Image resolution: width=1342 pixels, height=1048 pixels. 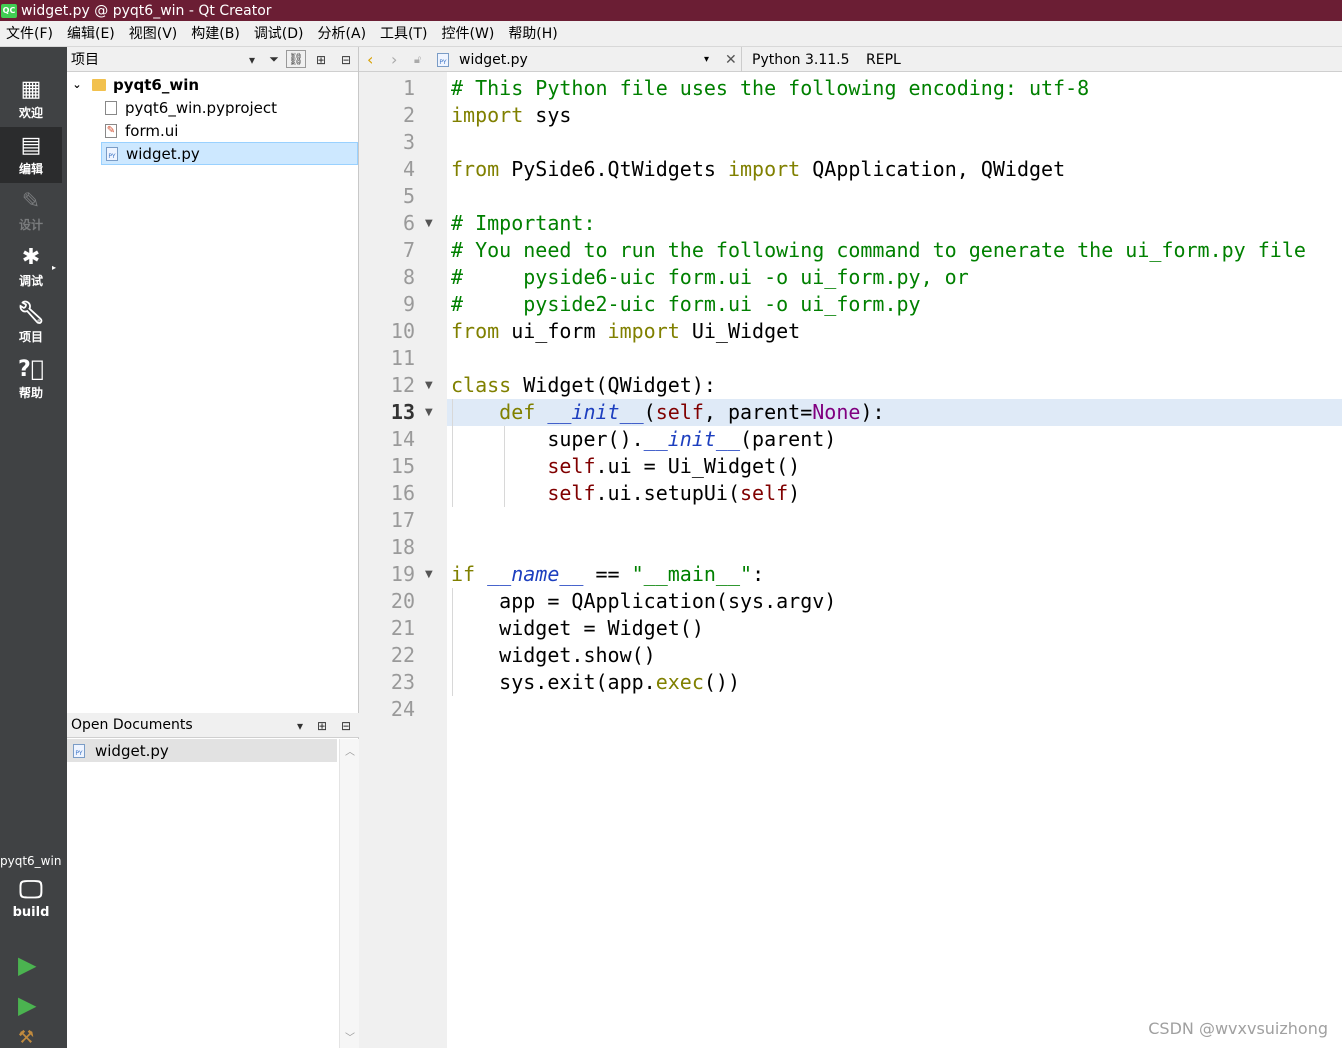 I want to click on ui-file-icon: ✎, so click(x=111, y=130).